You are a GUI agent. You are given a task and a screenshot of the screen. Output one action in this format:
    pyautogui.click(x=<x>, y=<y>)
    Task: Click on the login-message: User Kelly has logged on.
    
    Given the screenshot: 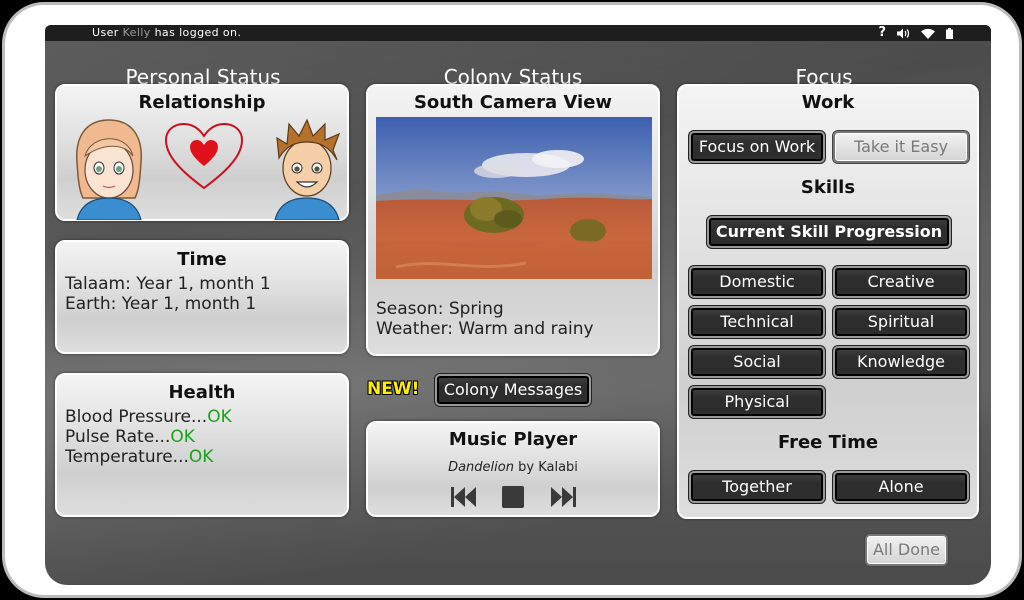 What is the action you would take?
    pyautogui.click(x=166, y=32)
    